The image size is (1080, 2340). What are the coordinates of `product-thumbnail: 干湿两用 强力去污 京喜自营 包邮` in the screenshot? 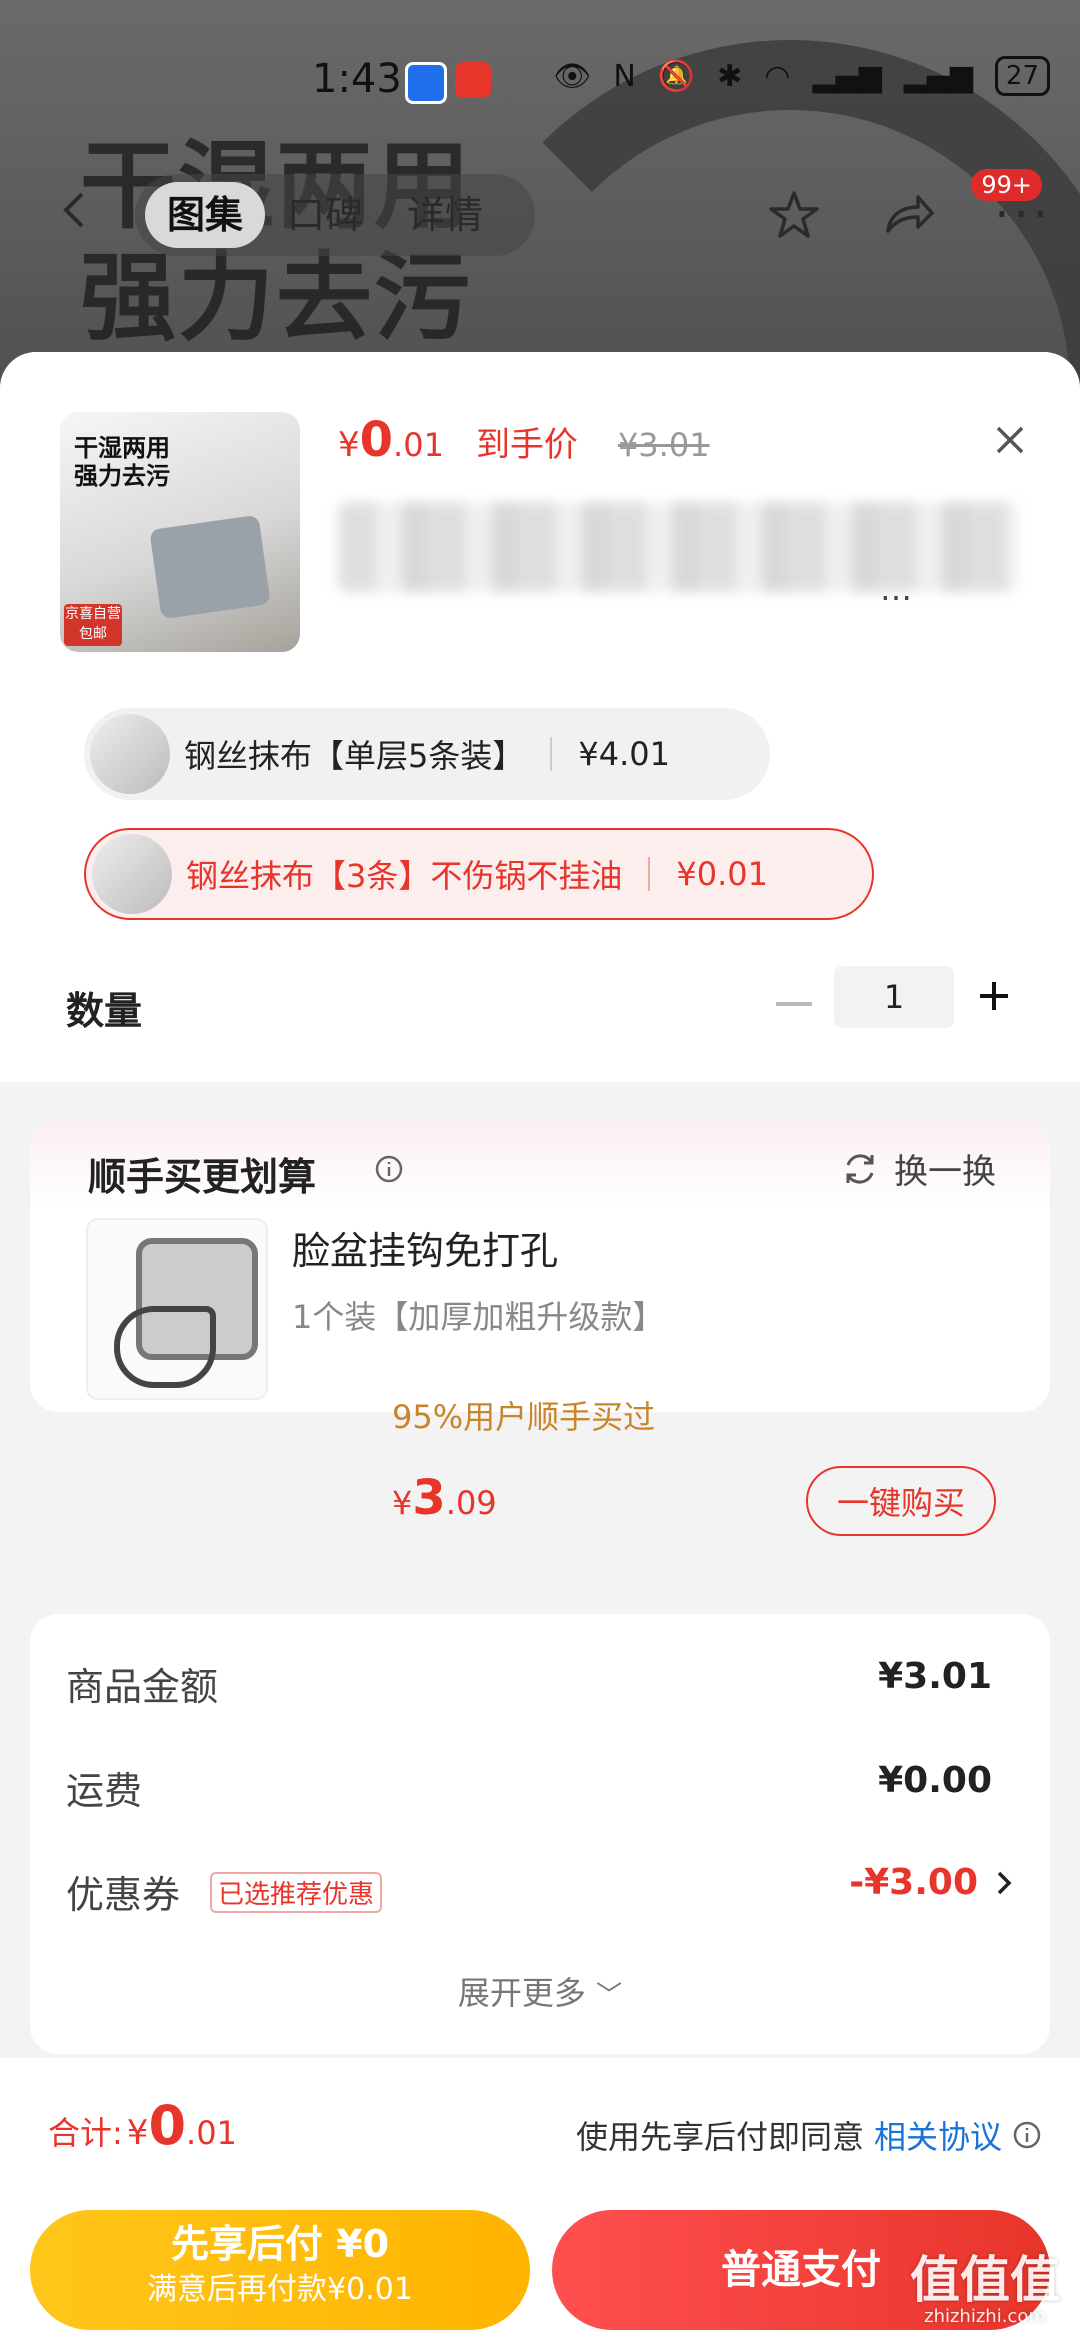 It's located at (180, 532).